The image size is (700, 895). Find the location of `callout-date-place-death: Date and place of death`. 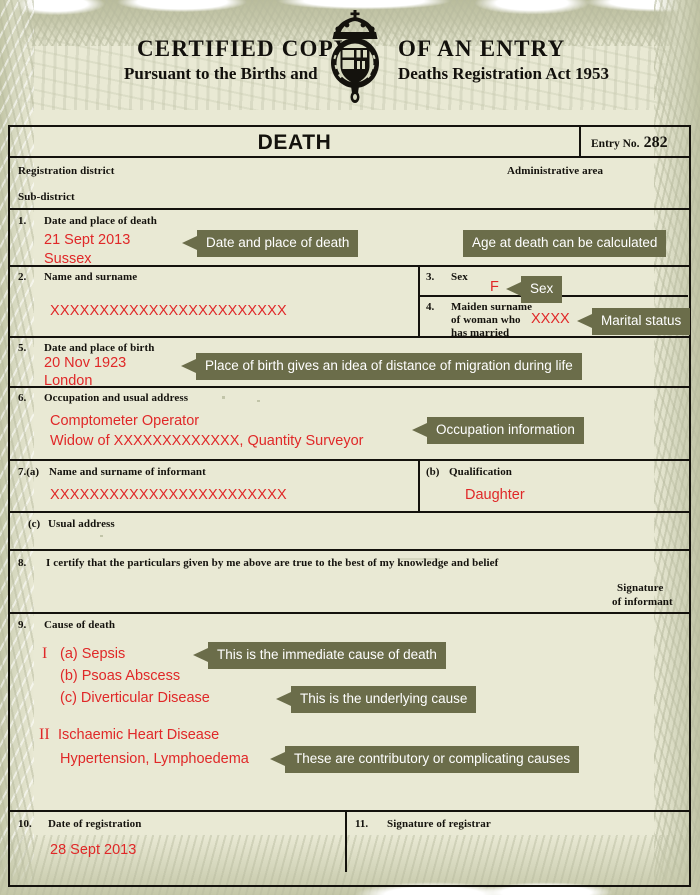

callout-date-place-death: Date and place of death is located at coordinates (278, 243).